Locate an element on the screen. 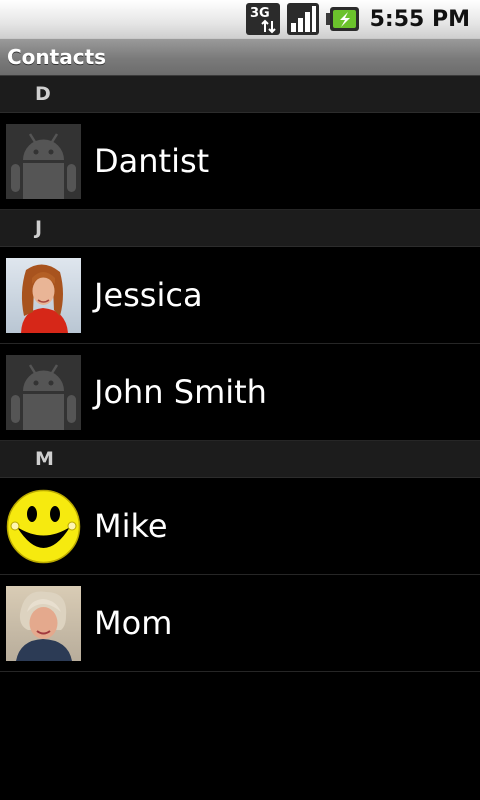 This screenshot has width=480, height=800. 3g-data-icon: 3G is located at coordinates (262, 19).